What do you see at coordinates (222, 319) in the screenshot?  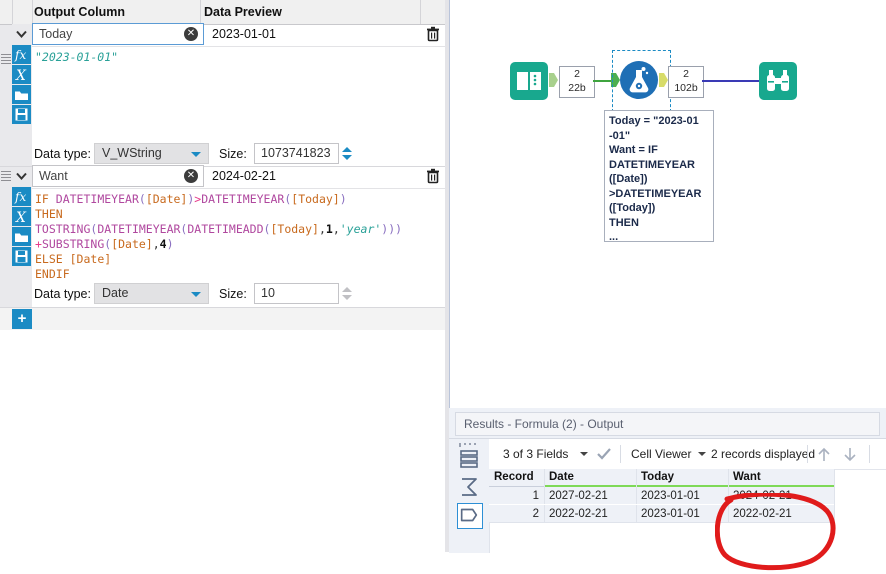 I see `add-field-row: +` at bounding box center [222, 319].